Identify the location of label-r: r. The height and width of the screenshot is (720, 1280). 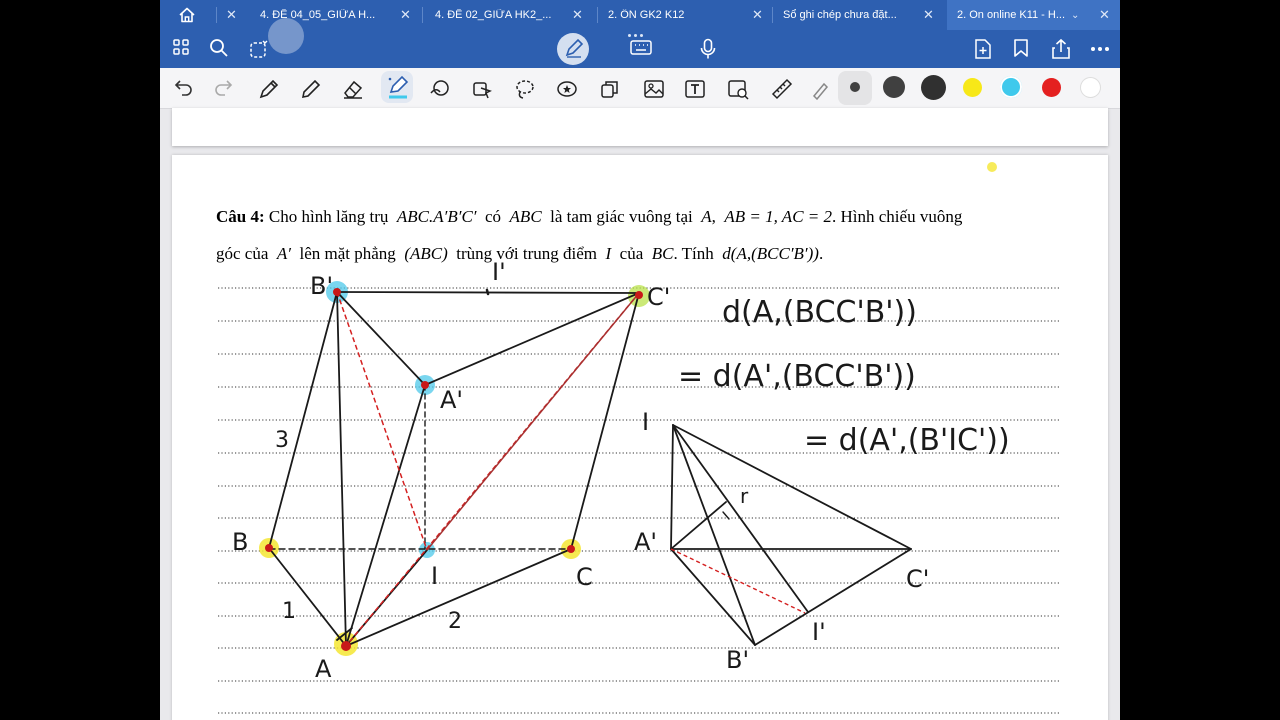
(744, 496).